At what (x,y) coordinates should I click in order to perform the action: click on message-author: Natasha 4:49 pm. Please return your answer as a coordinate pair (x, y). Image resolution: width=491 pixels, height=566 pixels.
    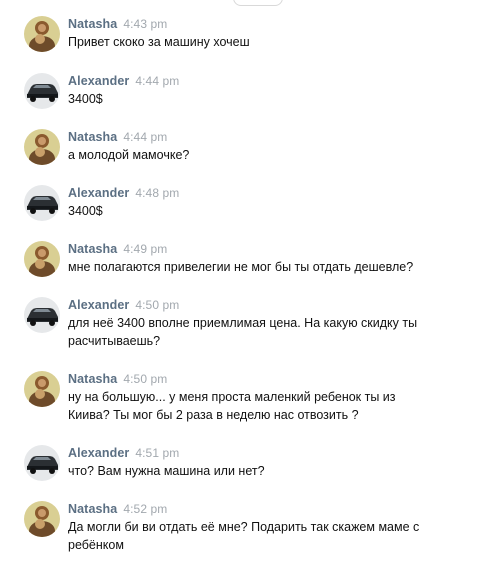
    Looking at the image, I should click on (117, 249).